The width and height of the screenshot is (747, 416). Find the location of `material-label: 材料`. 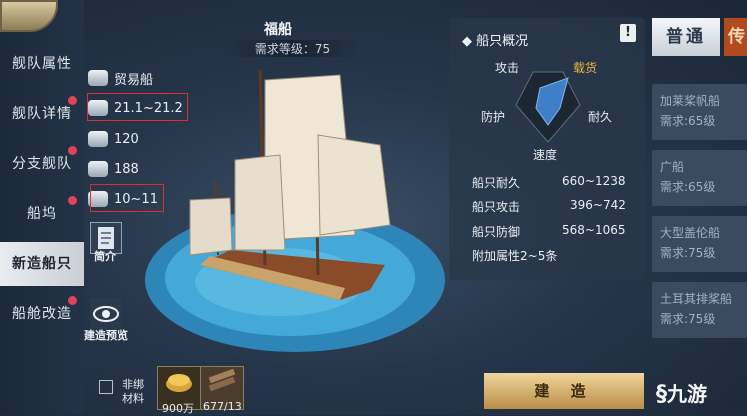

material-label: 材料 is located at coordinates (133, 398).